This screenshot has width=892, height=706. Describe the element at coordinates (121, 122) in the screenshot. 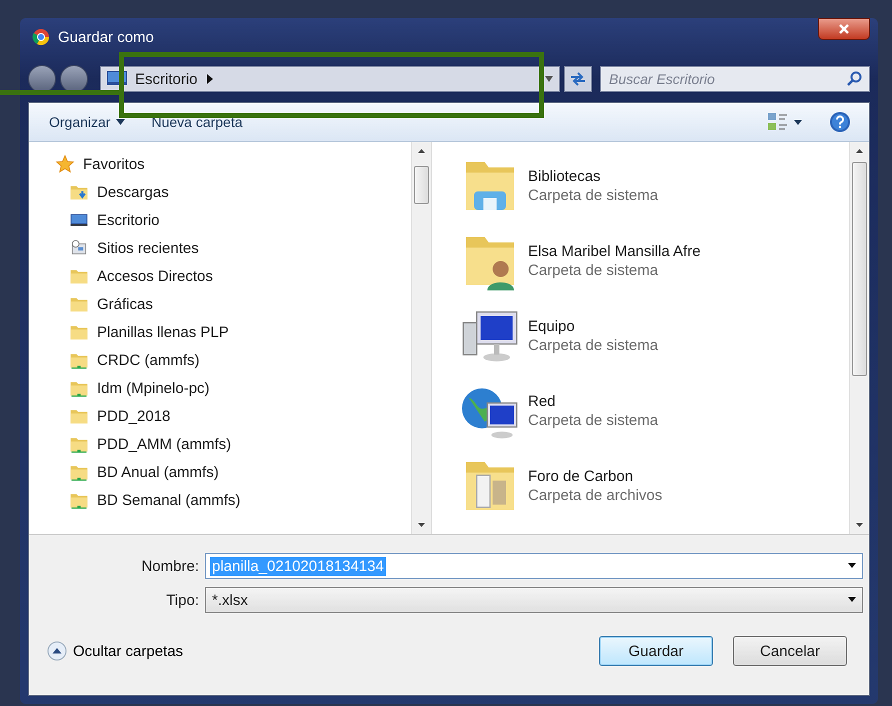

I see `caret-icon` at that location.